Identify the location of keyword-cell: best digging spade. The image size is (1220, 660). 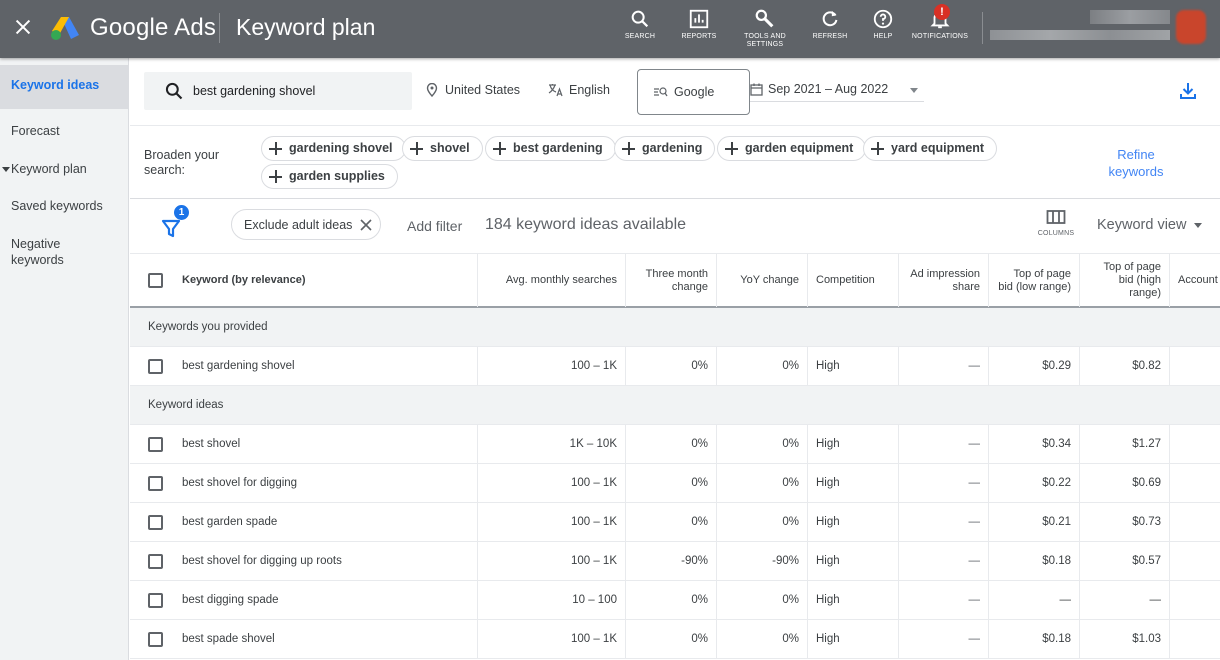
(304, 600).